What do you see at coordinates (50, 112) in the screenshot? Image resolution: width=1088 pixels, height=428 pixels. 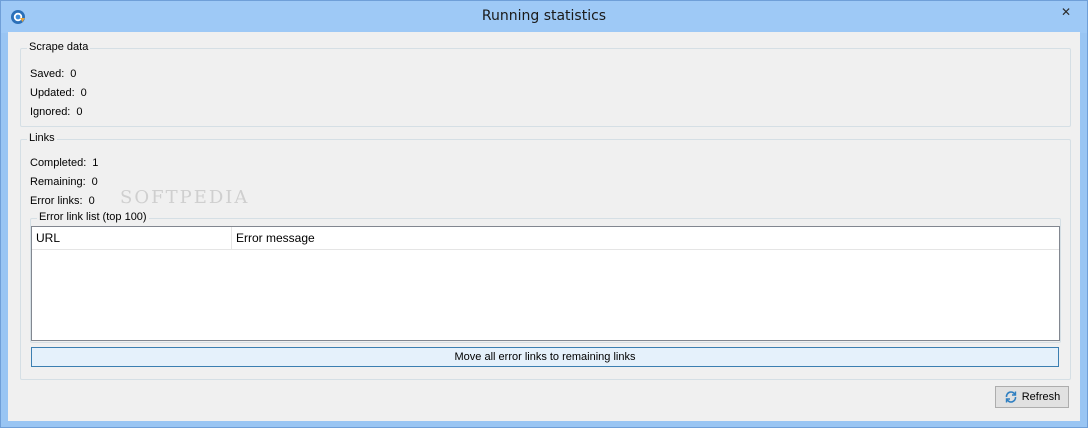 I see `ignored-label: Ignored:` at bounding box center [50, 112].